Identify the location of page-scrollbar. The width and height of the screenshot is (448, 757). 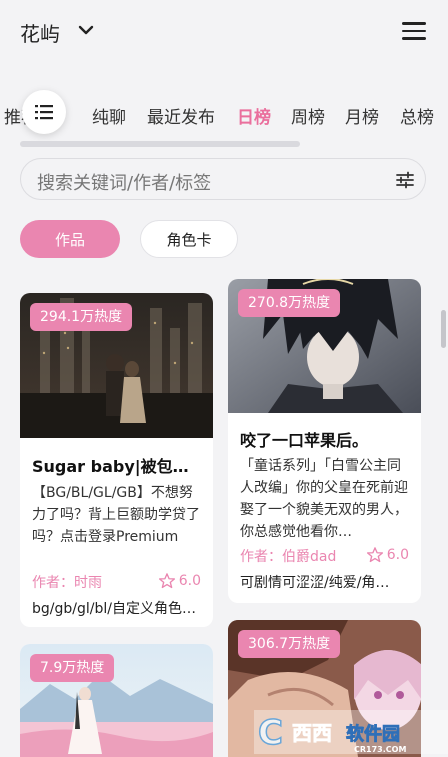
(443, 329).